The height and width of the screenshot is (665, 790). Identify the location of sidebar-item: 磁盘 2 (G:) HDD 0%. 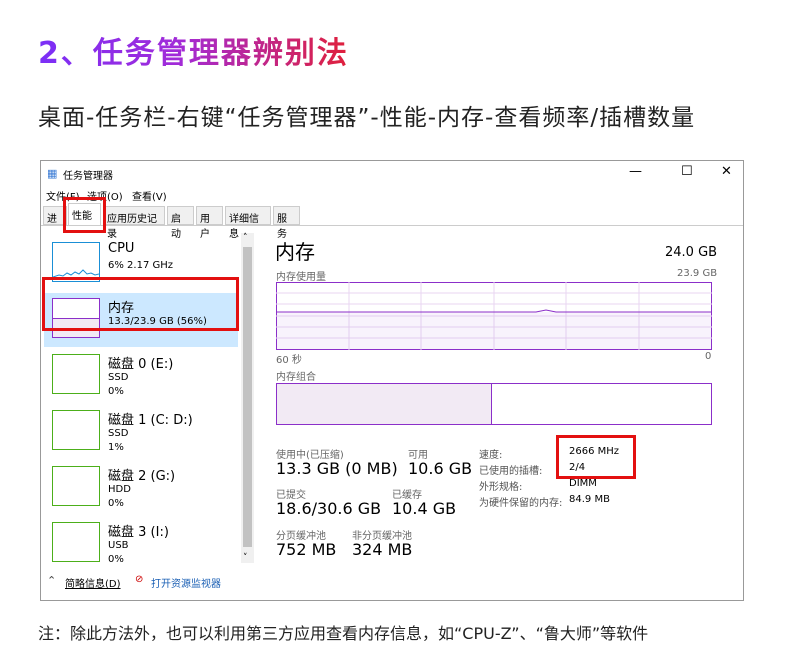
(141, 488).